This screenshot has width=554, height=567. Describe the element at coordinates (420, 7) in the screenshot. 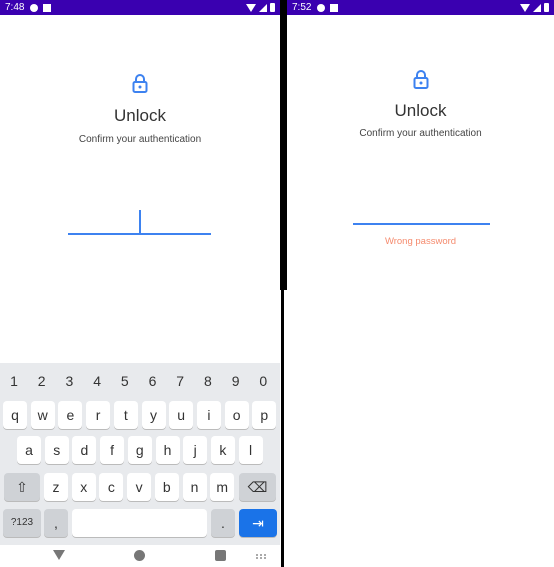

I see `status-bar: 7:52` at that location.